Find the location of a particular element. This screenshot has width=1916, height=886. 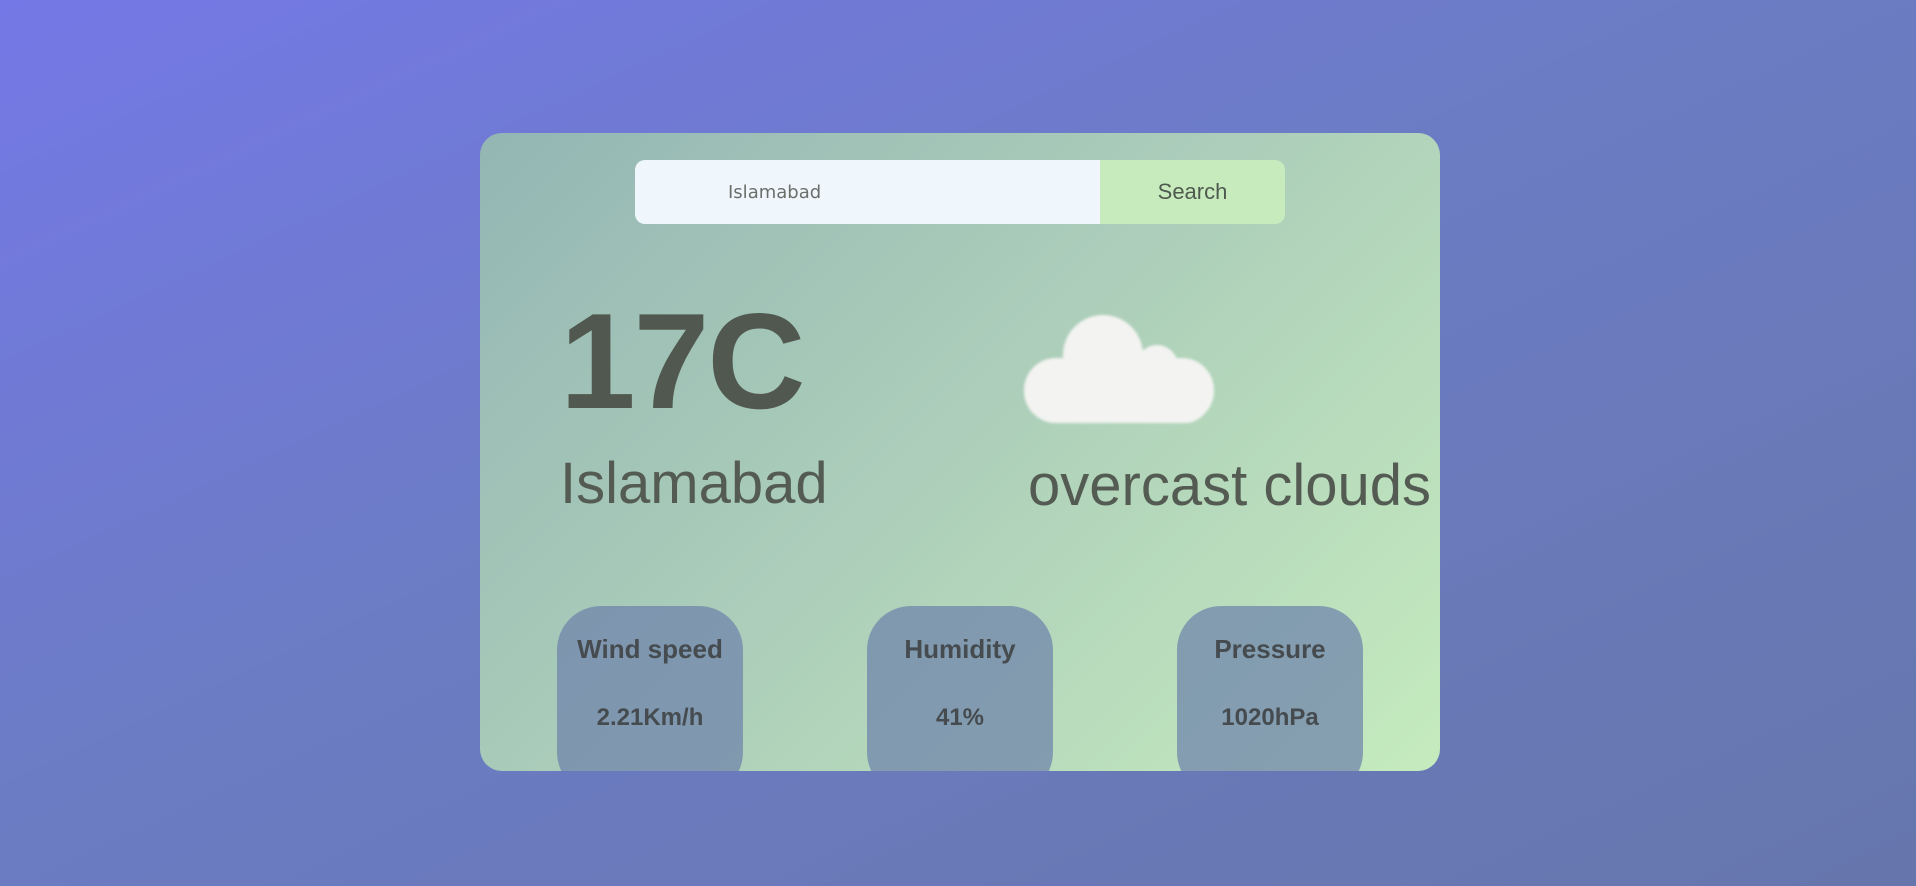

temperature: 17C is located at coordinates (682, 361).